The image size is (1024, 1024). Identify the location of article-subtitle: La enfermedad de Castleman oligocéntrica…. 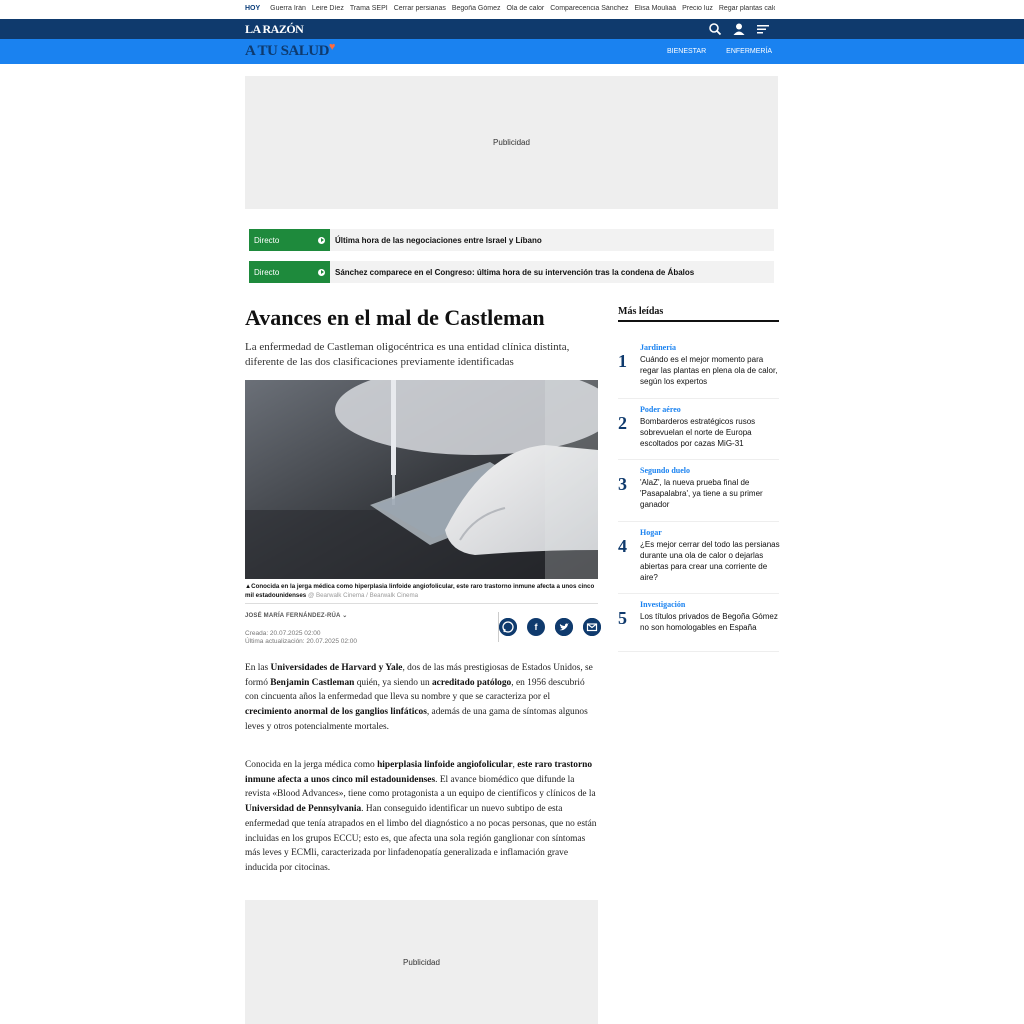
(407, 354).